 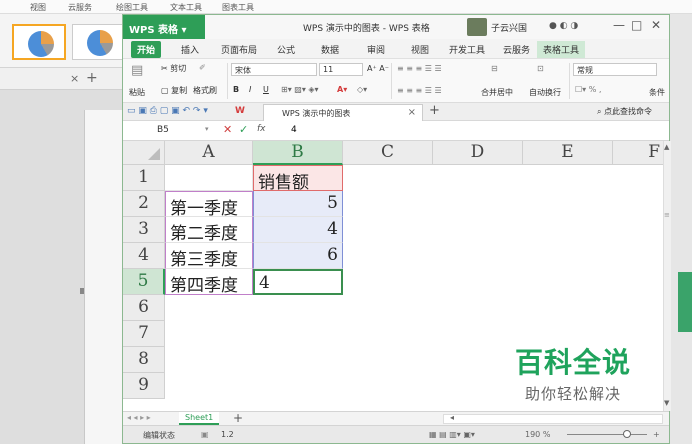 I want to click on font-grow-icon: A⁺ A⁻, so click(x=378, y=68).